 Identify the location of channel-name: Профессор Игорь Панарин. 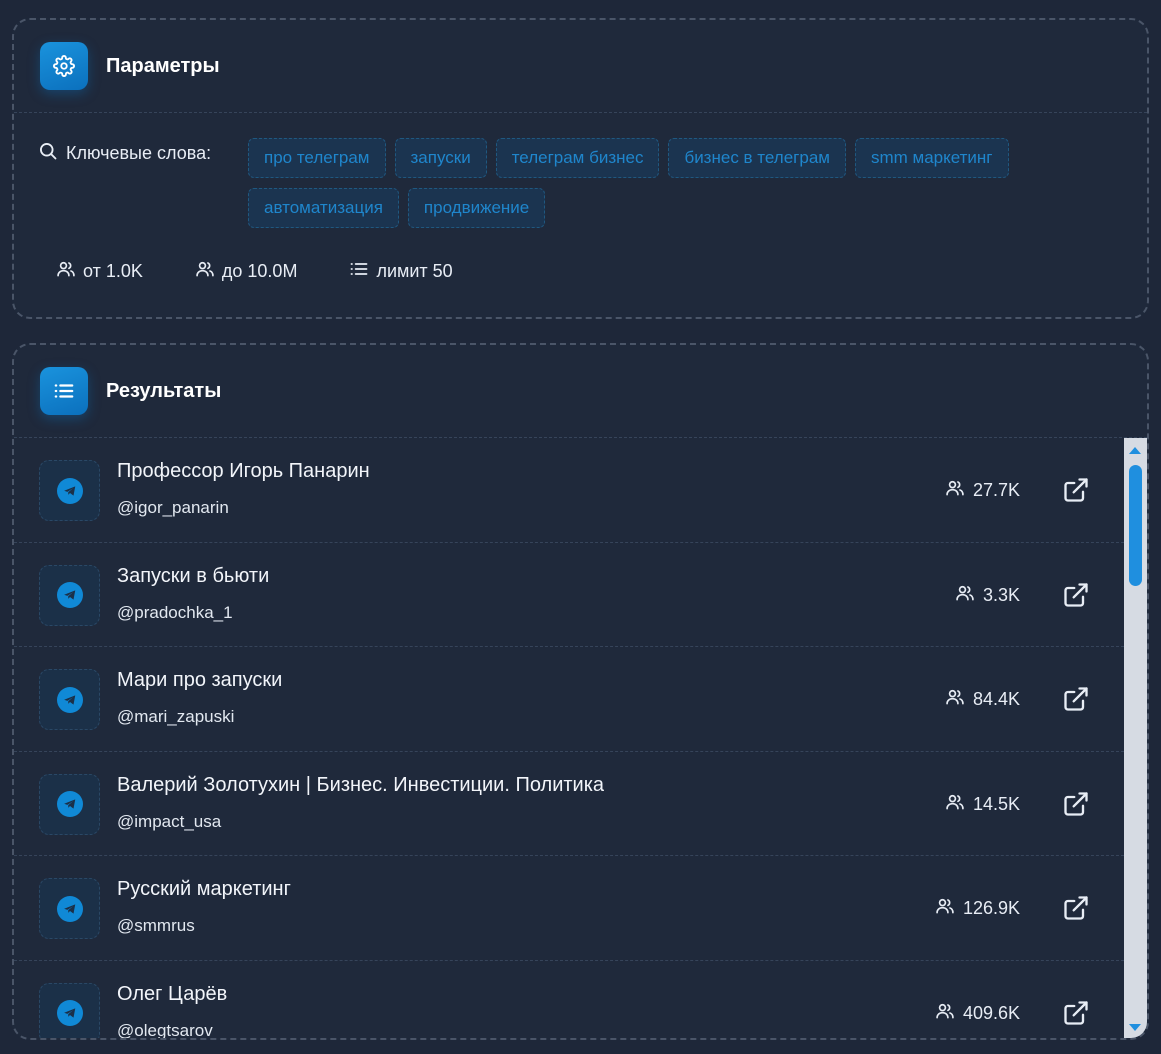
(243, 471).